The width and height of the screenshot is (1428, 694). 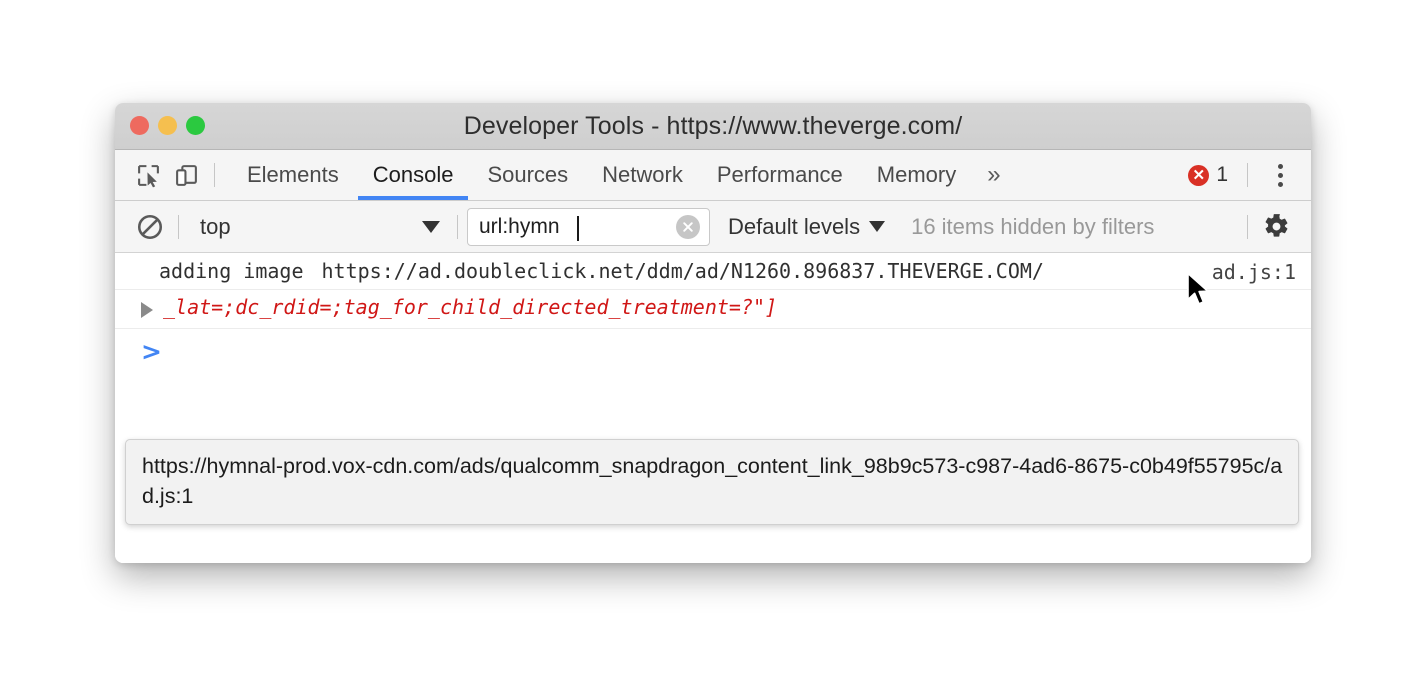 I want to click on tab-network: Network, so click(x=642, y=175).